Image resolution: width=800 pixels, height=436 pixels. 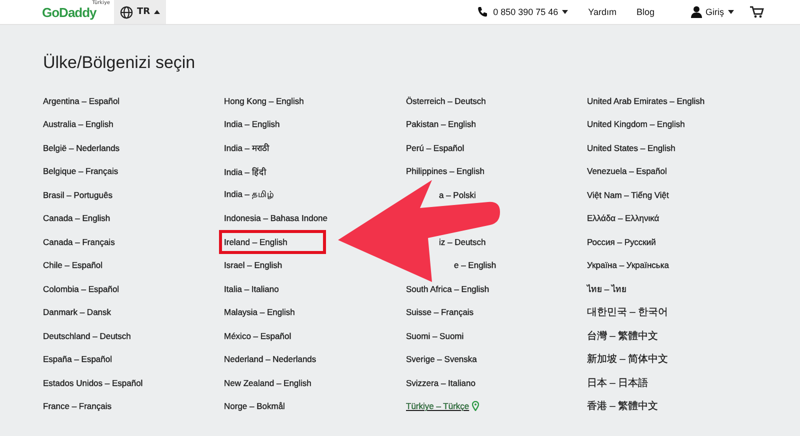 I want to click on country-link: Indonesia – Bahasa Indone, so click(x=276, y=218).